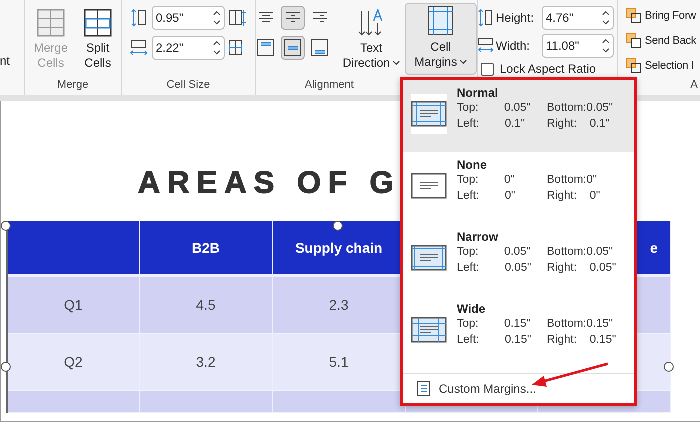 The image size is (700, 426). I want to click on table-cell: Q2, so click(74, 362).